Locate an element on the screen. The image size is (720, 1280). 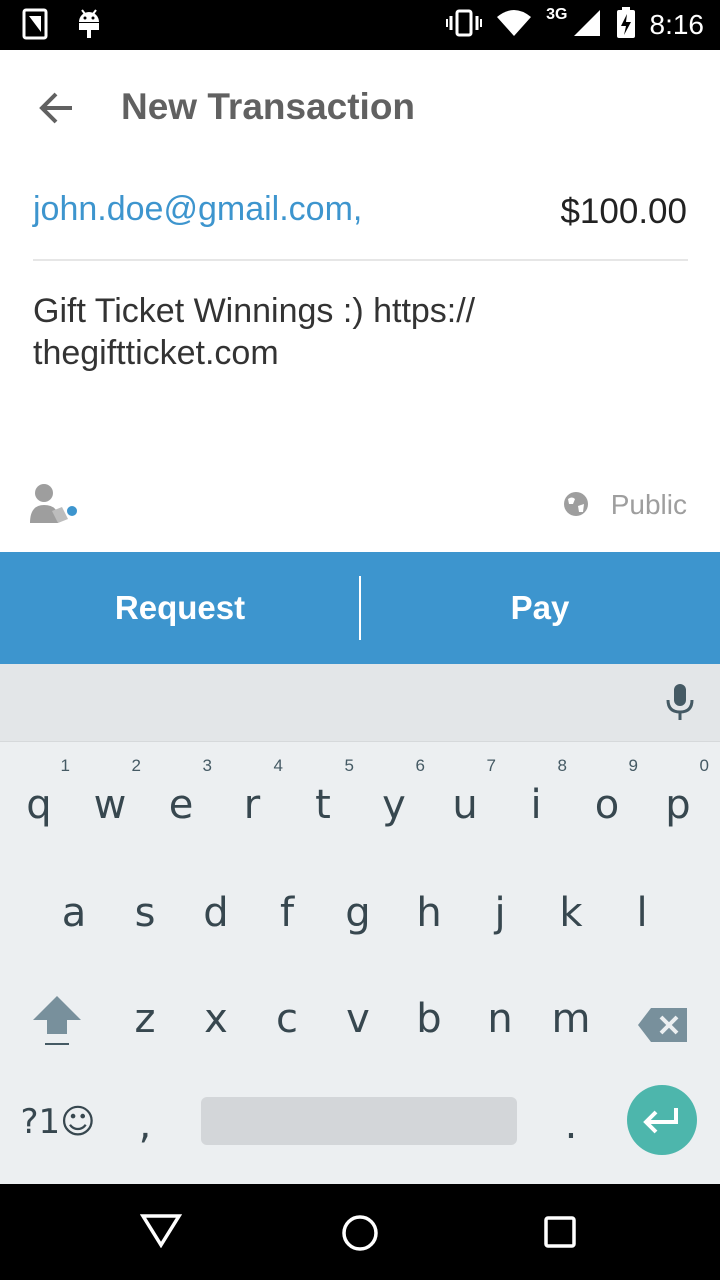
request-button: Request is located at coordinates (180, 608).